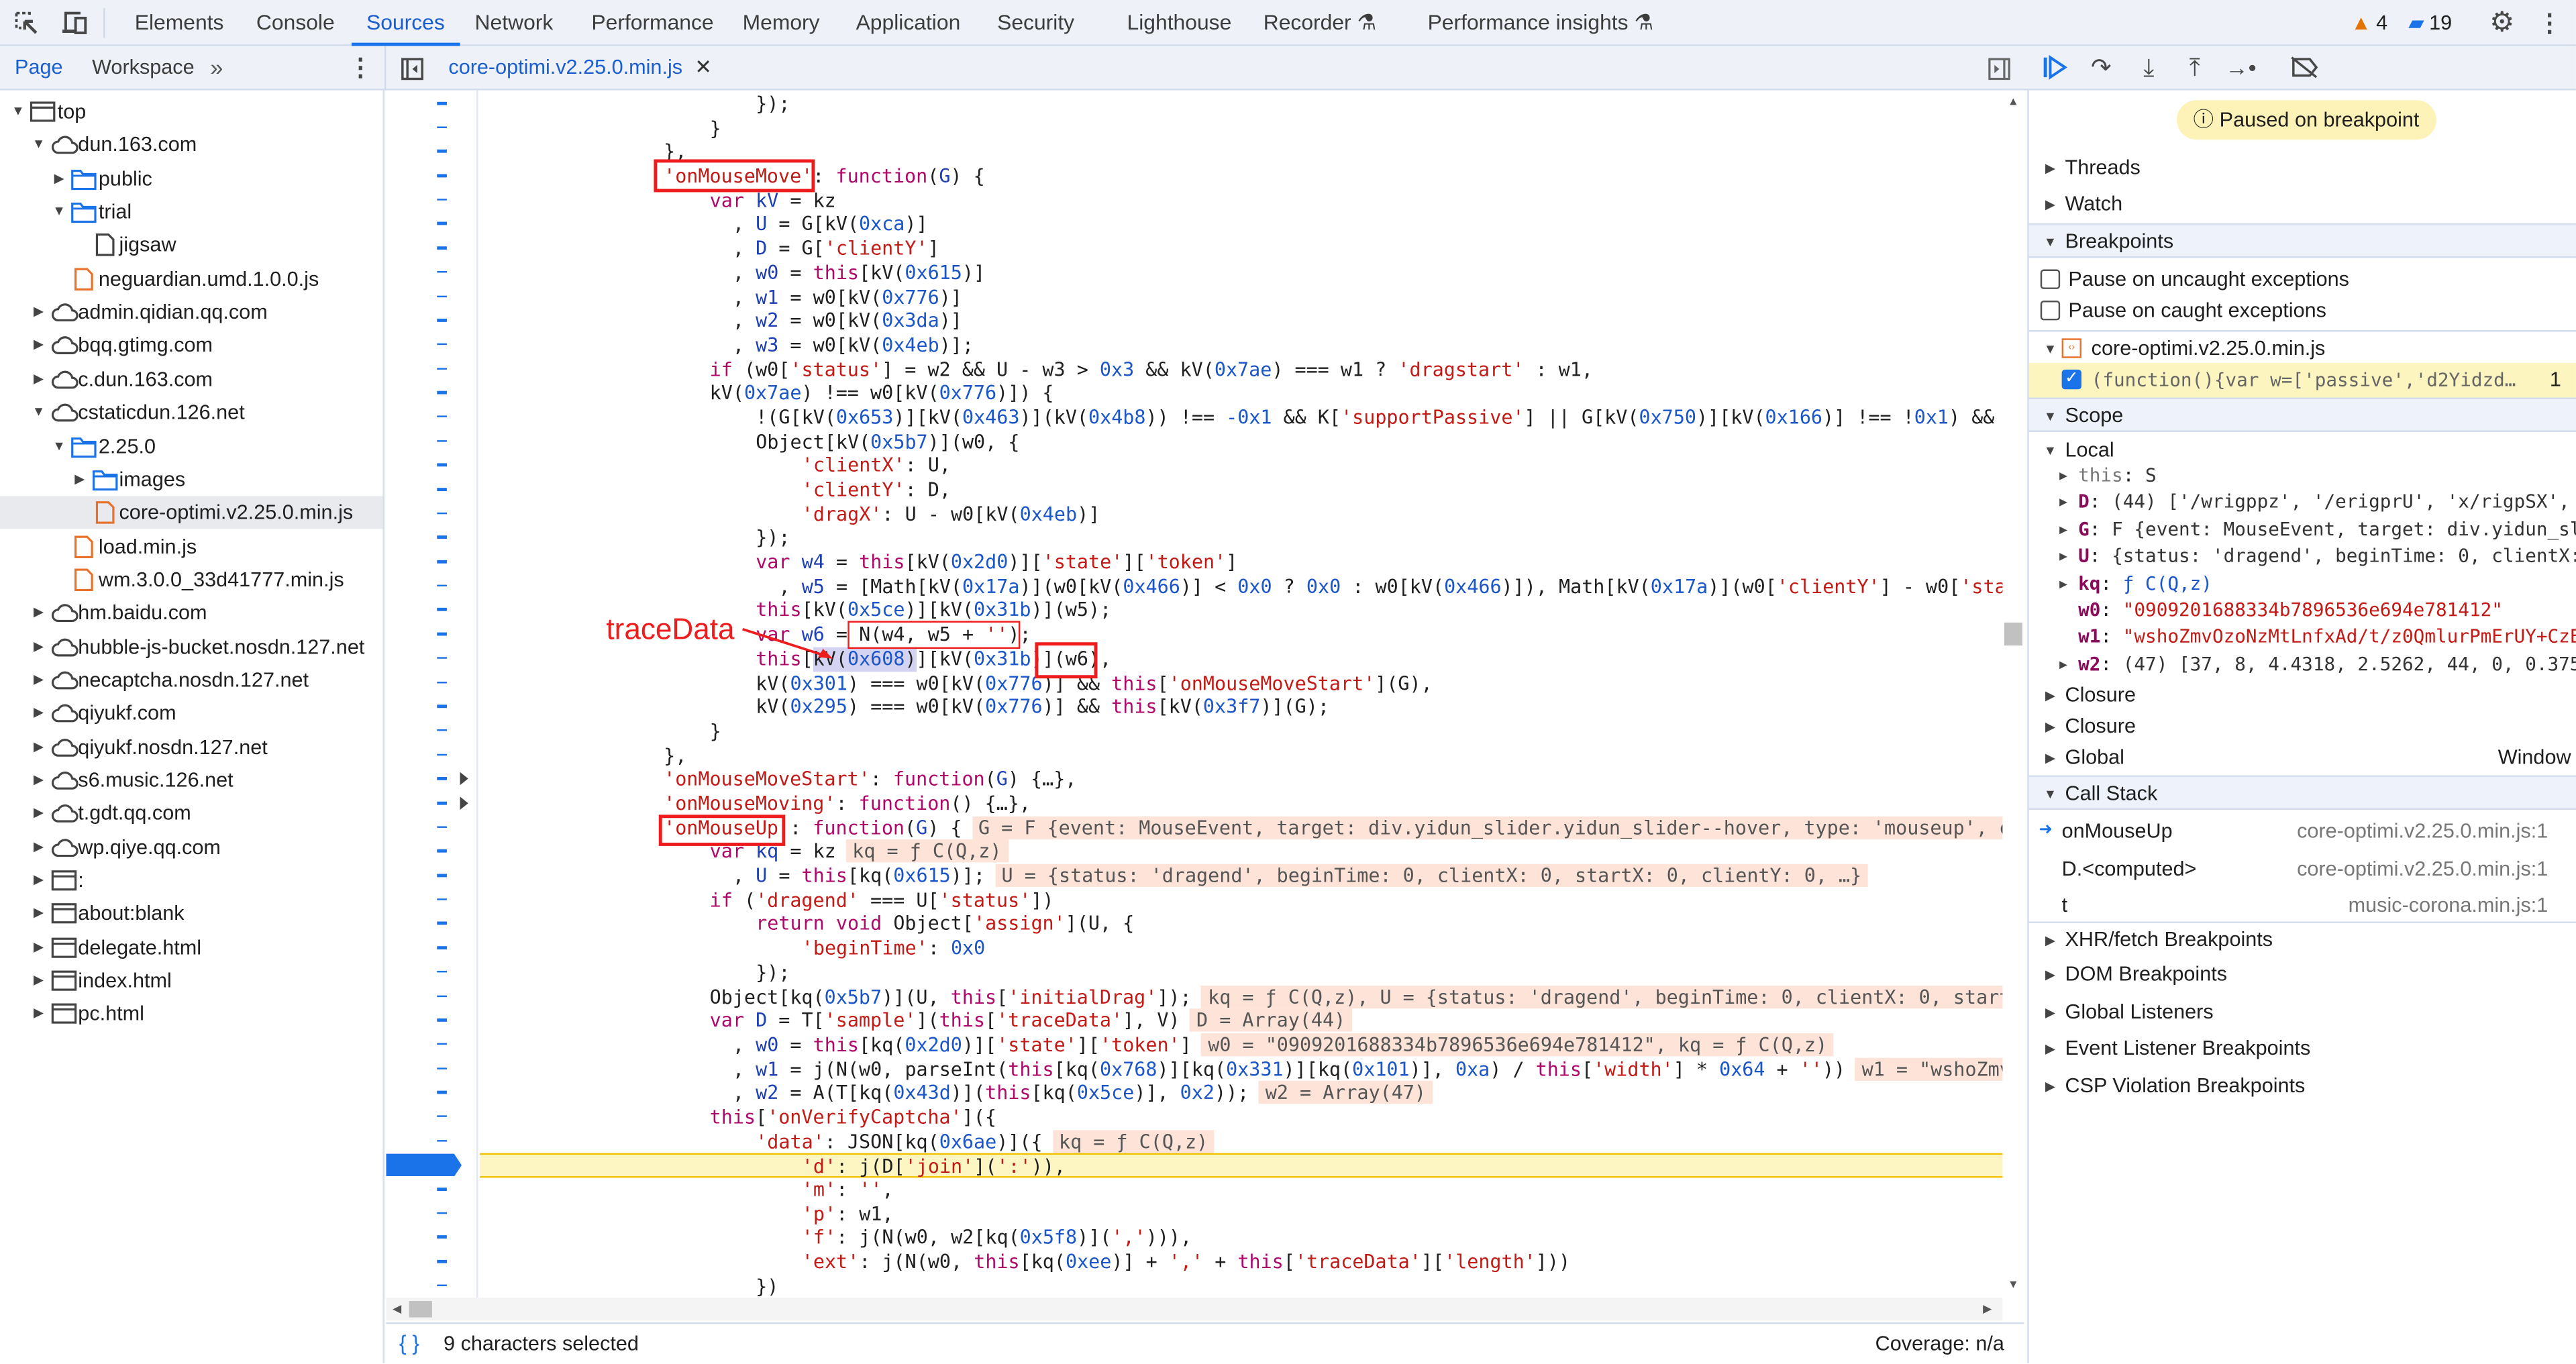  Describe the element at coordinates (1241, 1190) in the screenshot. I see `code-line: 'm': '',` at that location.